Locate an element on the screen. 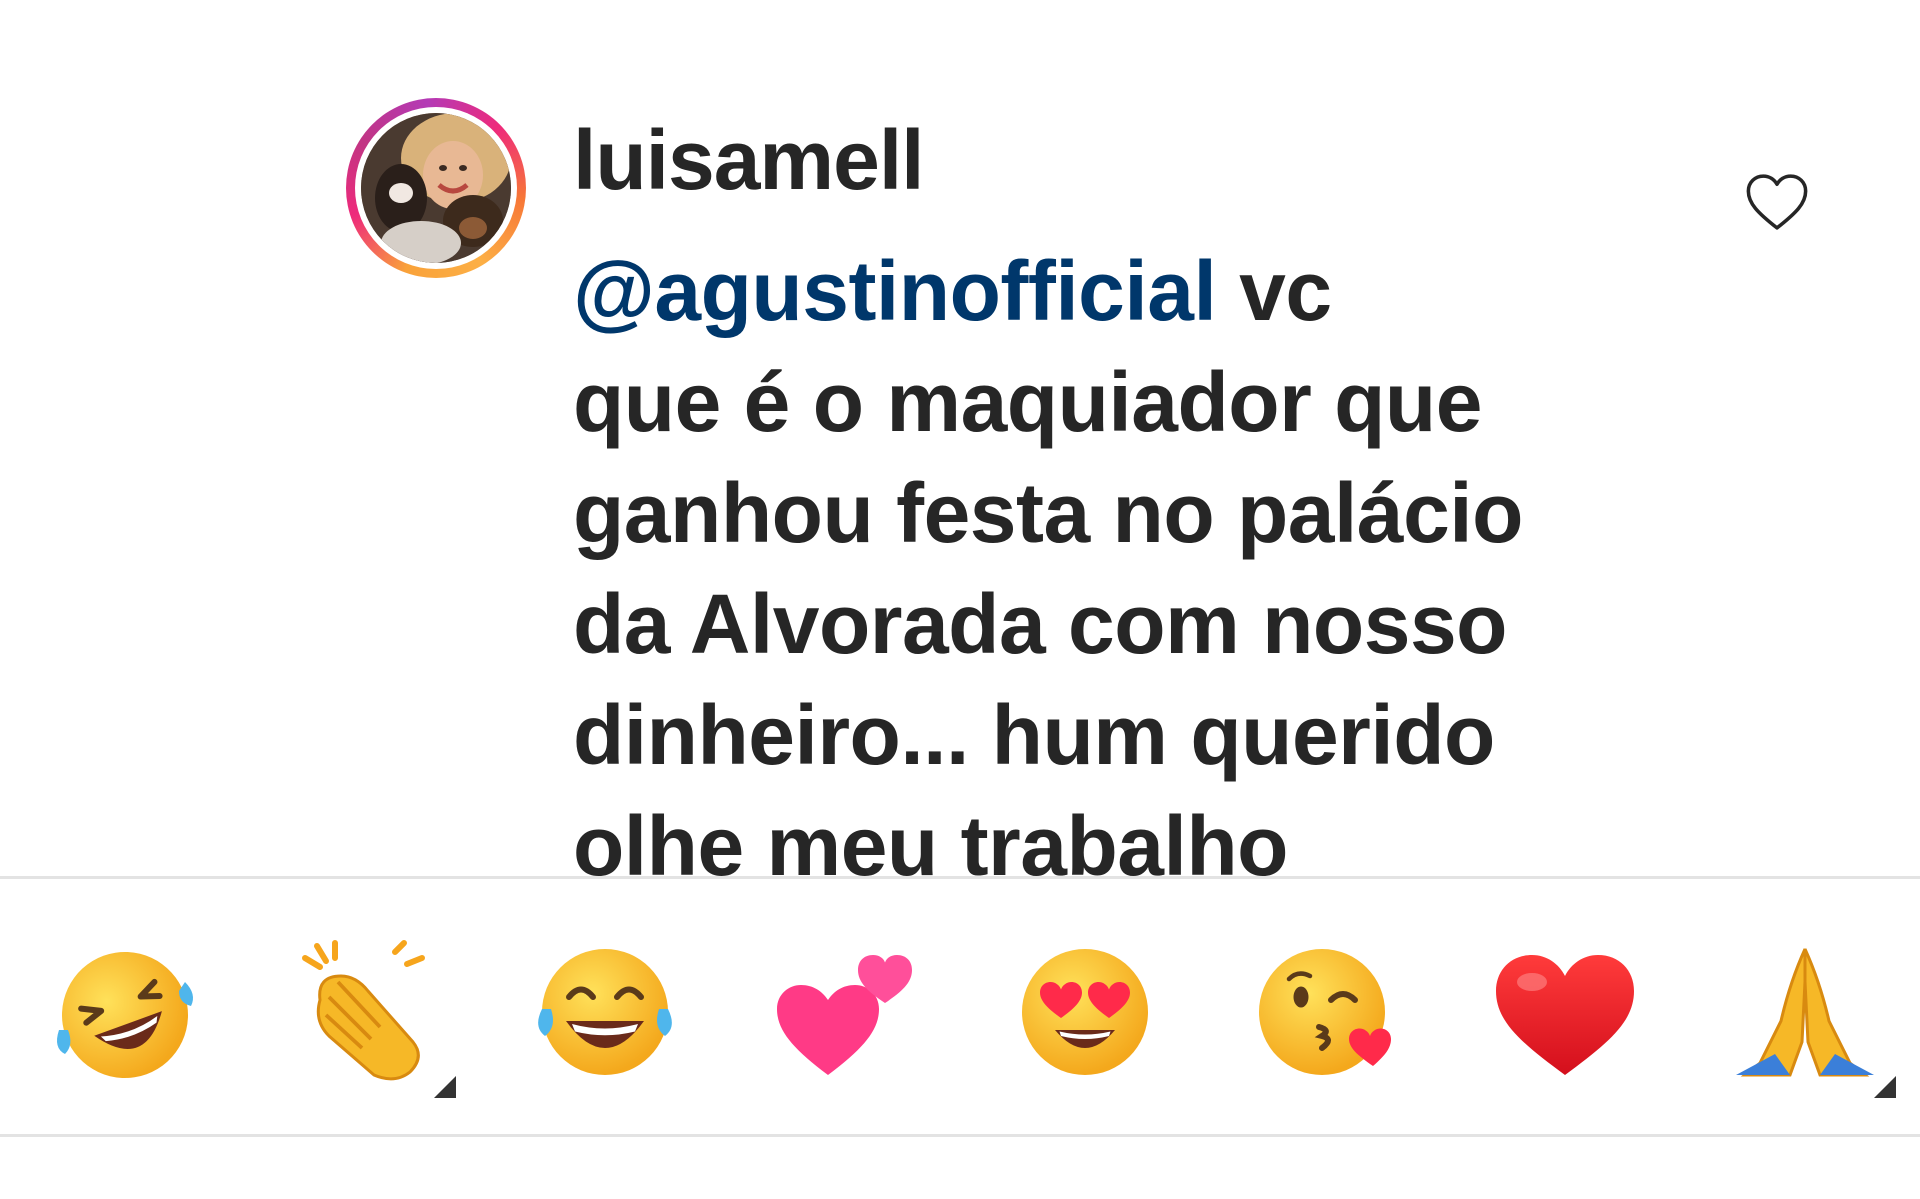  emoji-rolling-on-floor-laughing is located at coordinates (125, 1012).